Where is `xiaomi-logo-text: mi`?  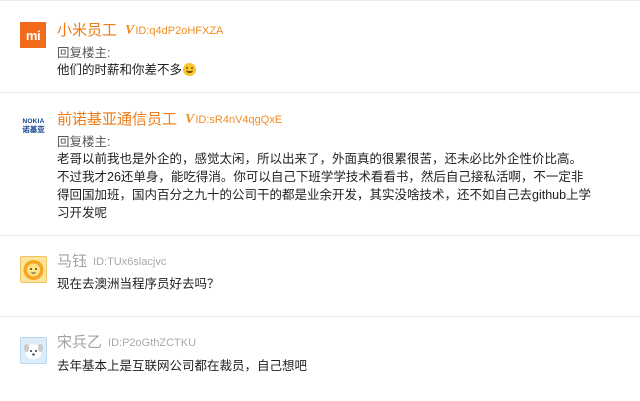
xiaomi-logo-text: mi is located at coordinates (33, 35).